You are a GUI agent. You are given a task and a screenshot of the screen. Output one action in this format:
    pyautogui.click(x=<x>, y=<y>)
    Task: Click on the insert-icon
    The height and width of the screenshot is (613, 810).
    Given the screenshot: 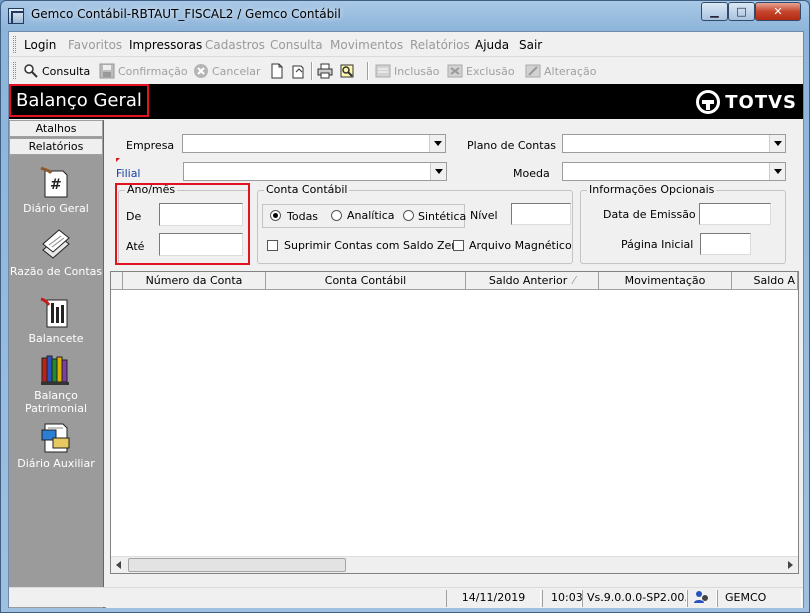 What is the action you would take?
    pyautogui.click(x=383, y=71)
    